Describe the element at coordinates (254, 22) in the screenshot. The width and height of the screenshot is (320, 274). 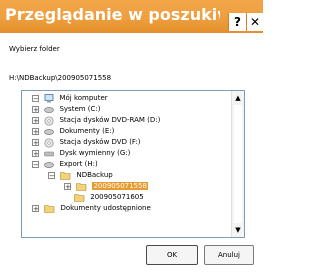
I see `close-button: ✕` at that location.